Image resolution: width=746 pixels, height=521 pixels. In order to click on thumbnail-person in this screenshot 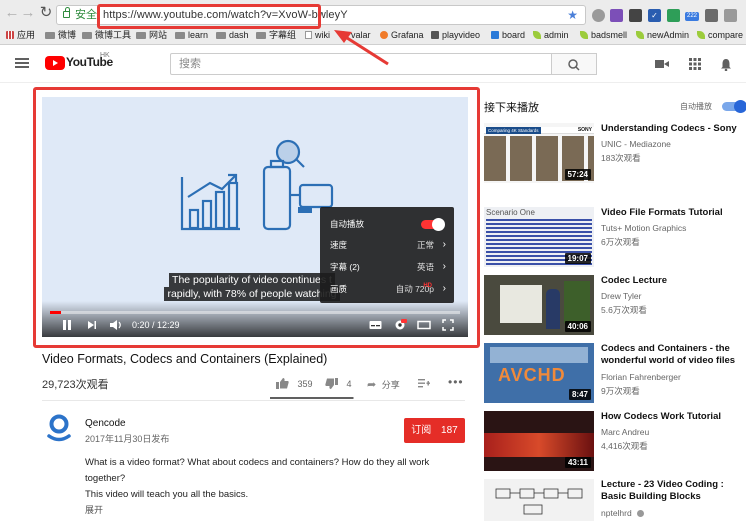, I will do `click(553, 309)`.